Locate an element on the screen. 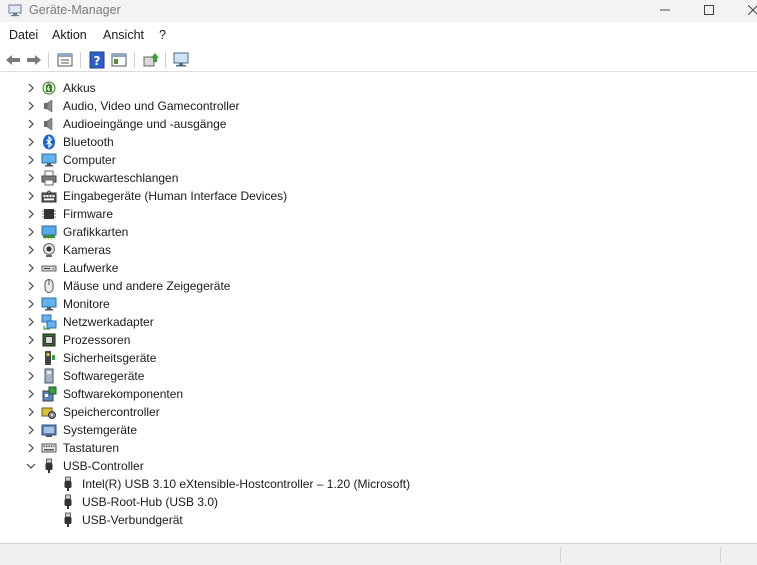  tree-node-category: Prozessoren is located at coordinates (378, 340).